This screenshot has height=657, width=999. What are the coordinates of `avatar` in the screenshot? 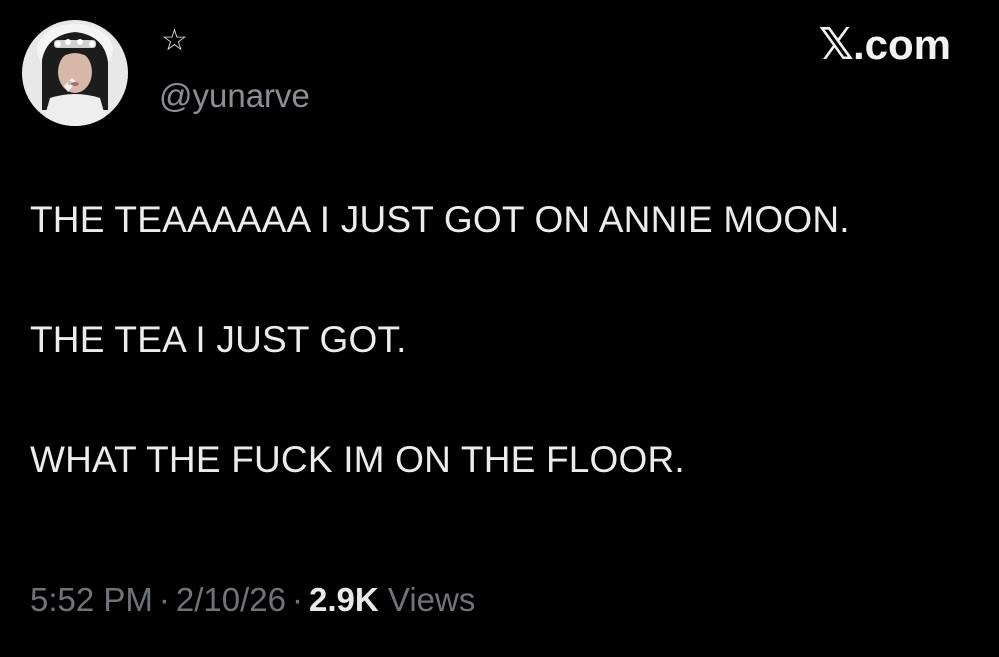 It's located at (75, 73).